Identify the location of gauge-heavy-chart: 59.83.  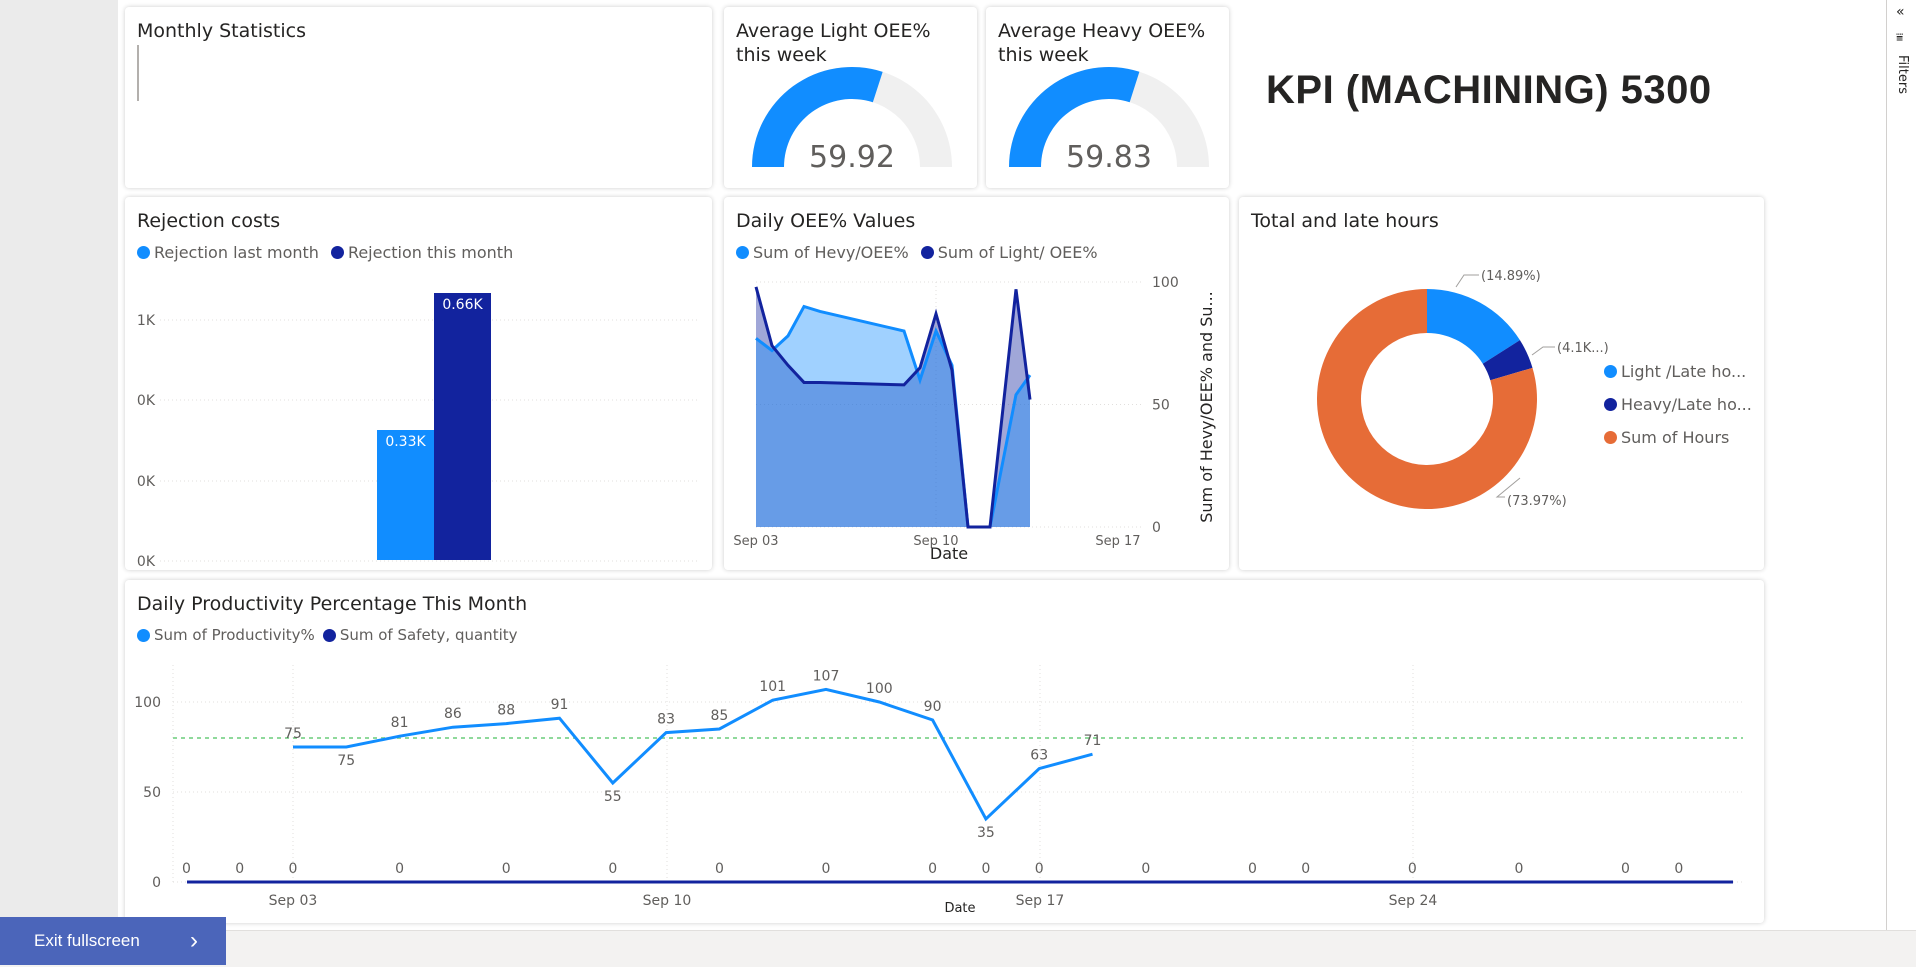
(1109, 120).